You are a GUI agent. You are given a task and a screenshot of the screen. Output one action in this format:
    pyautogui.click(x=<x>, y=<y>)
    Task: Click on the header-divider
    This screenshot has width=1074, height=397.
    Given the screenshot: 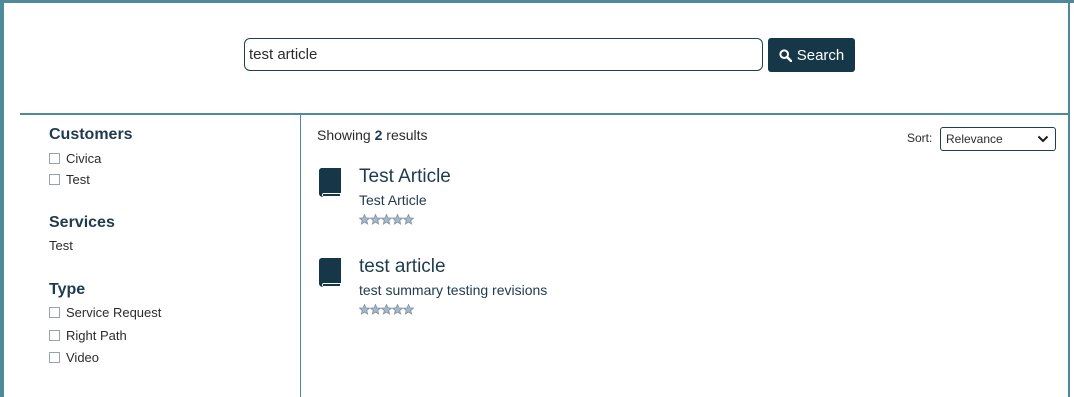 What is the action you would take?
    pyautogui.click(x=544, y=114)
    